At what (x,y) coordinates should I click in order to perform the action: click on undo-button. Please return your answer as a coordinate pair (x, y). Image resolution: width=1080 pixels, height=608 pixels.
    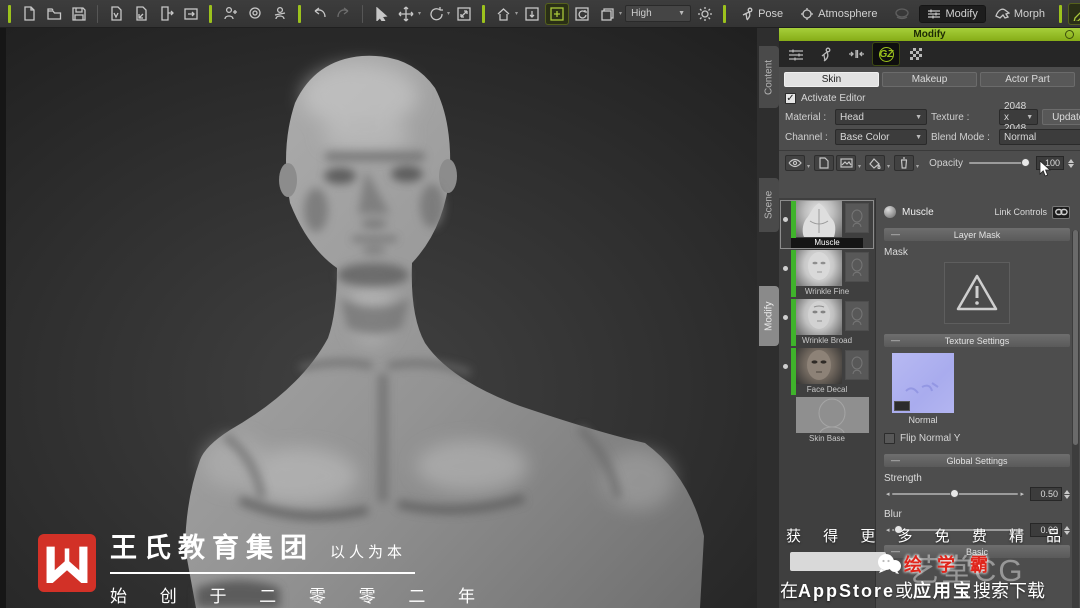
    Looking at the image, I should click on (319, 14).